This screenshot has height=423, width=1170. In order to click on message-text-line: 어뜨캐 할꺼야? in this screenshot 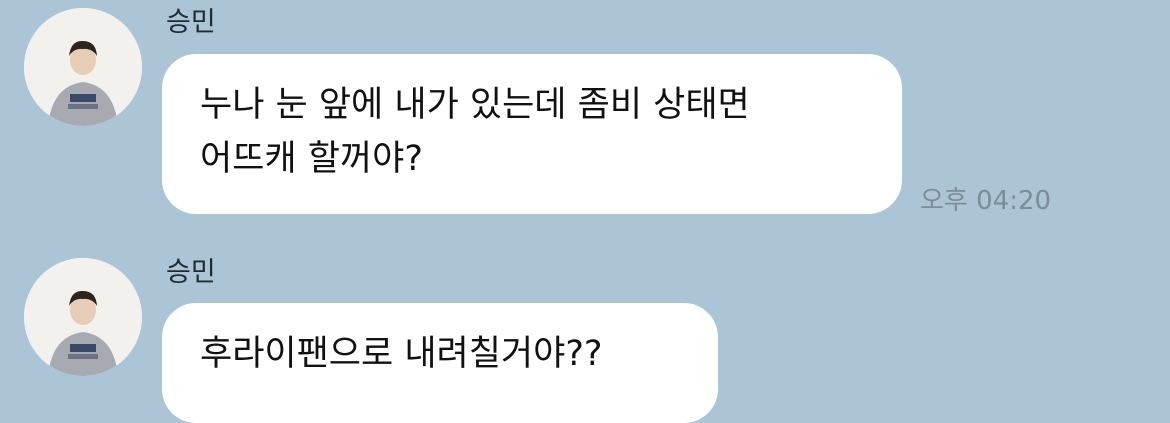, I will do `click(311, 159)`.